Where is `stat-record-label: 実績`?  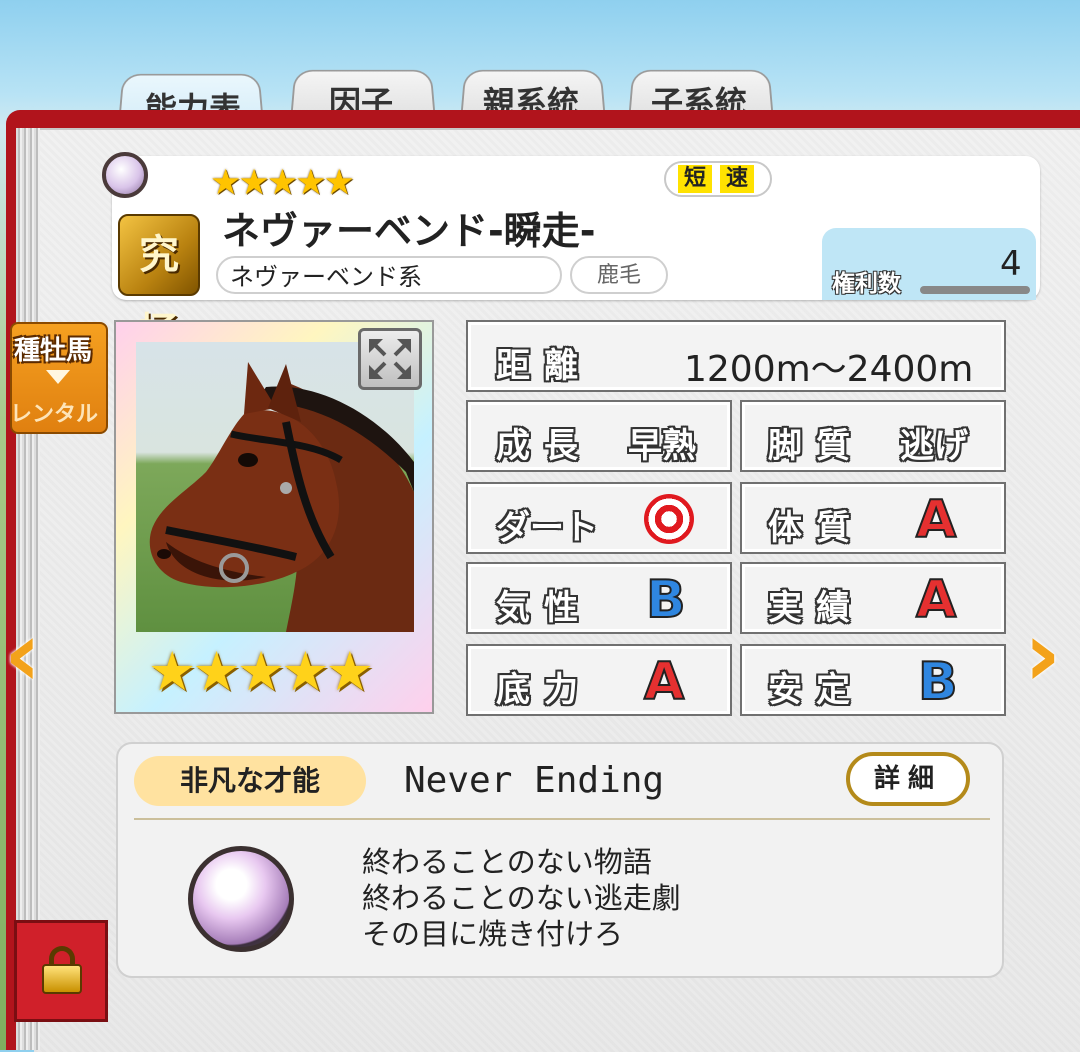
stat-record-label: 実績 is located at coordinates (816, 608).